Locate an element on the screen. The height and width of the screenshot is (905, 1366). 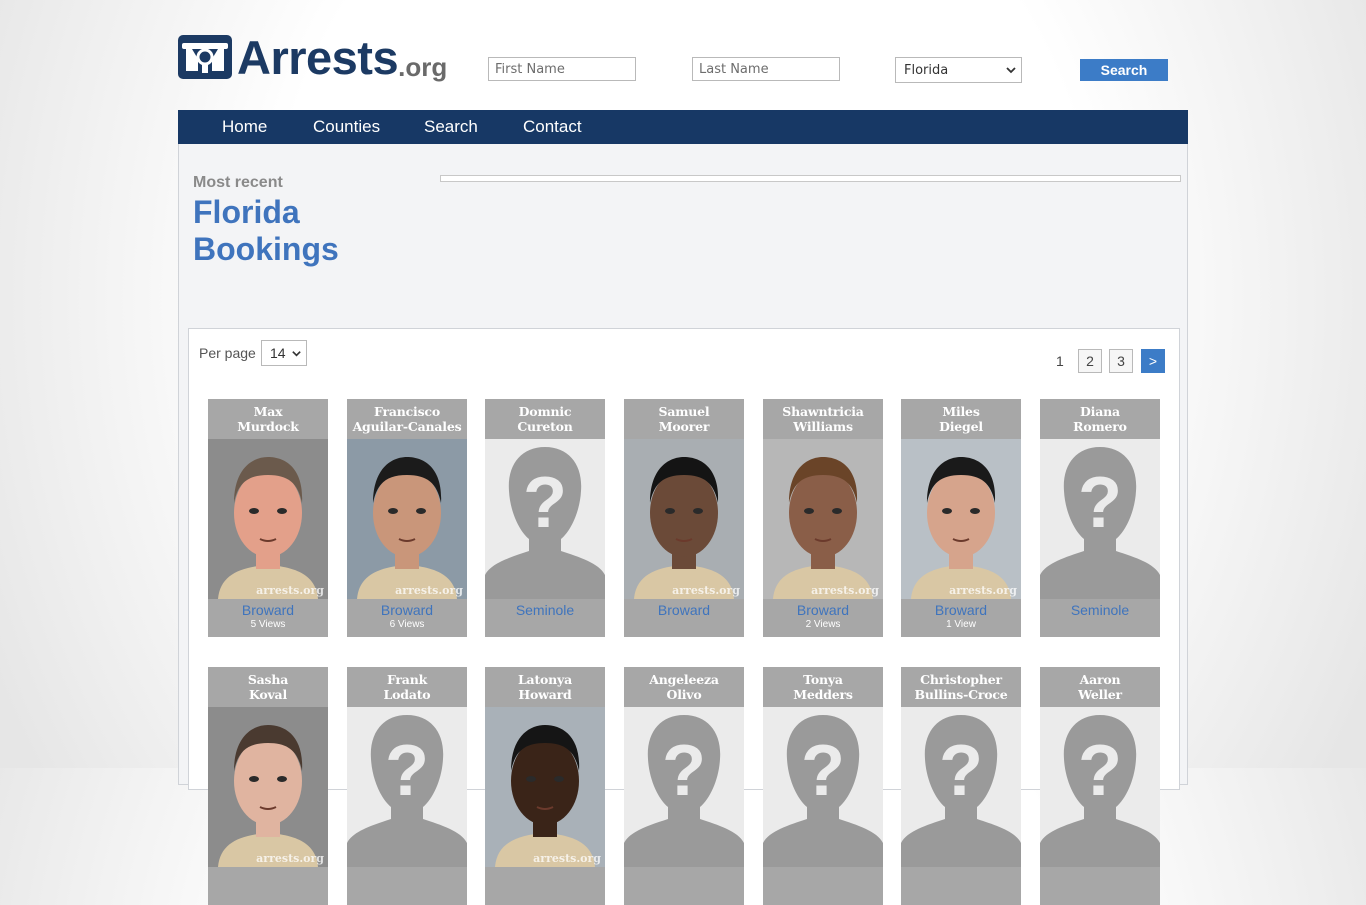
last-name: Howard is located at coordinates (545, 694).